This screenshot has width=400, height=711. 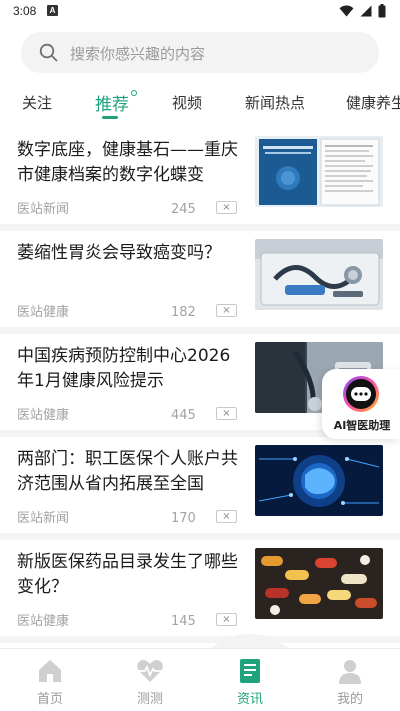 I want to click on news-item: 数字底座，健康基石——重庆市健康档案的数字化蝶变 医站新闻 245 ×, so click(x=200, y=176).